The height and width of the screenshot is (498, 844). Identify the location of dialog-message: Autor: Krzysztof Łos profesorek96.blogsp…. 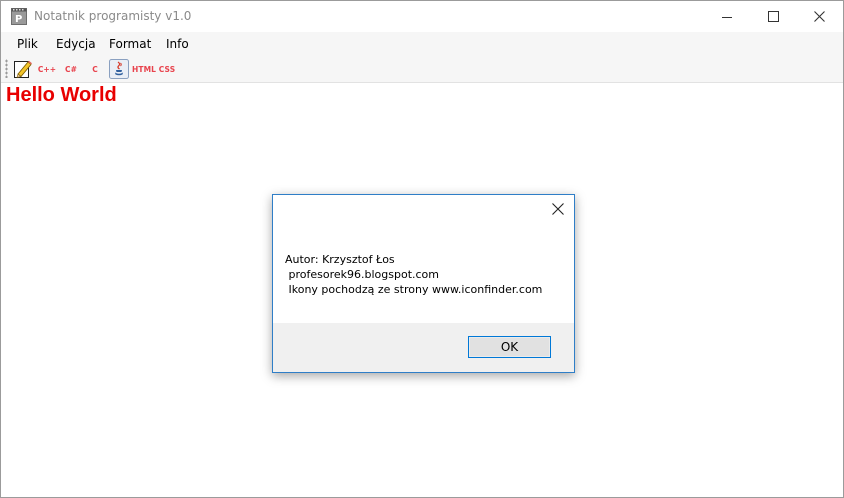
(413, 274).